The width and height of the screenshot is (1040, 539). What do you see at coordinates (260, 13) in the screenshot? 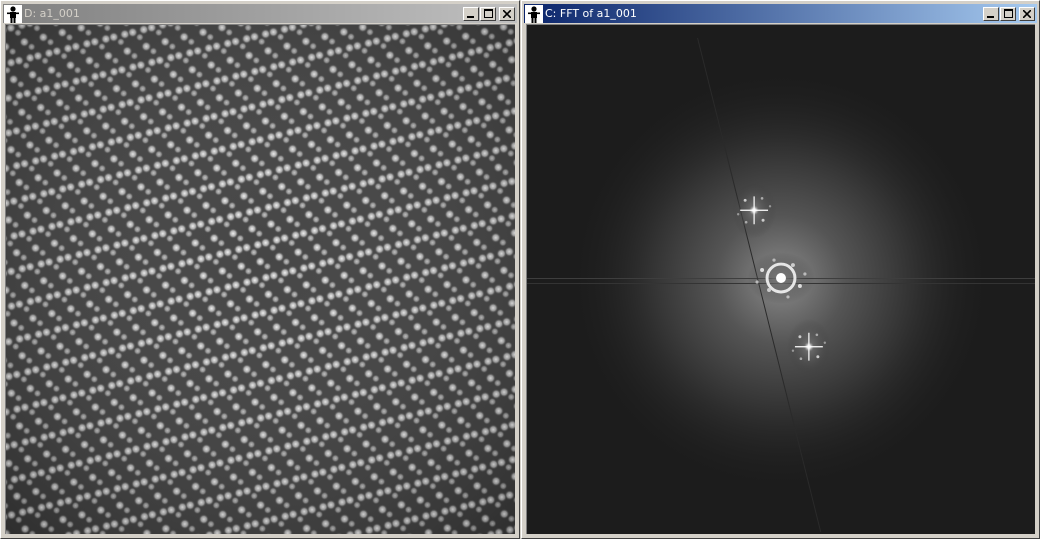
I see `image-window-titlebar: D: a1_001` at bounding box center [260, 13].